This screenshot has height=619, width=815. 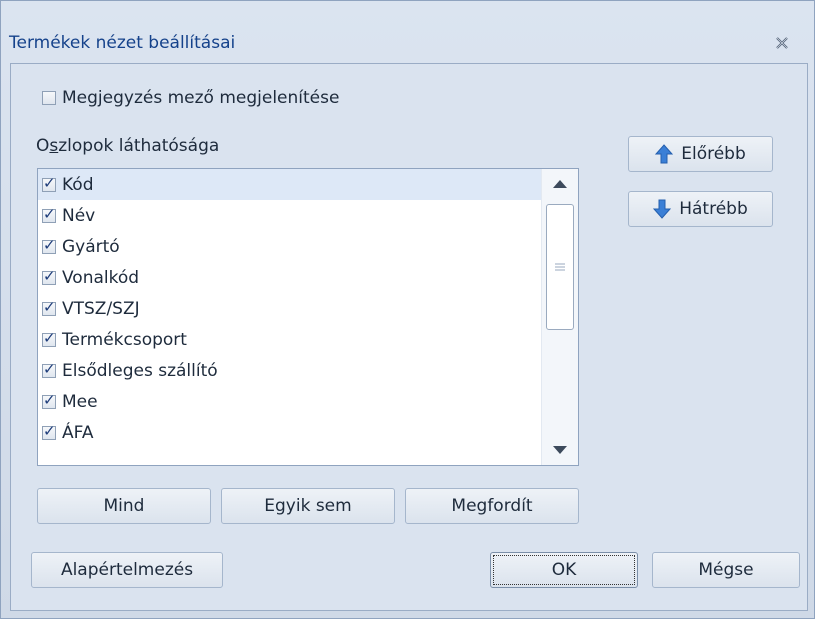 What do you see at coordinates (407, 30) in the screenshot?
I see `title-bar: Termékek nézet beállításai` at bounding box center [407, 30].